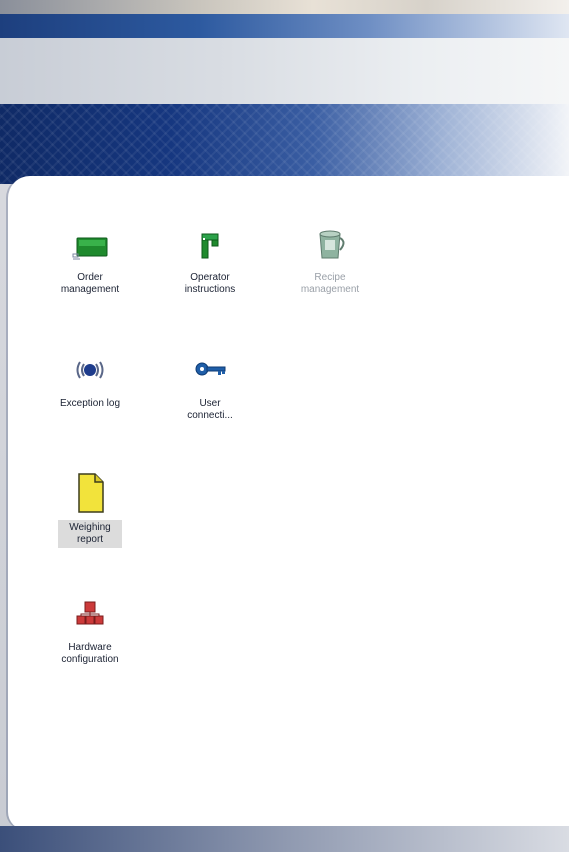 This screenshot has height=852, width=569. Describe the element at coordinates (90, 616) in the screenshot. I see `hardware-blocks-icon` at that location.